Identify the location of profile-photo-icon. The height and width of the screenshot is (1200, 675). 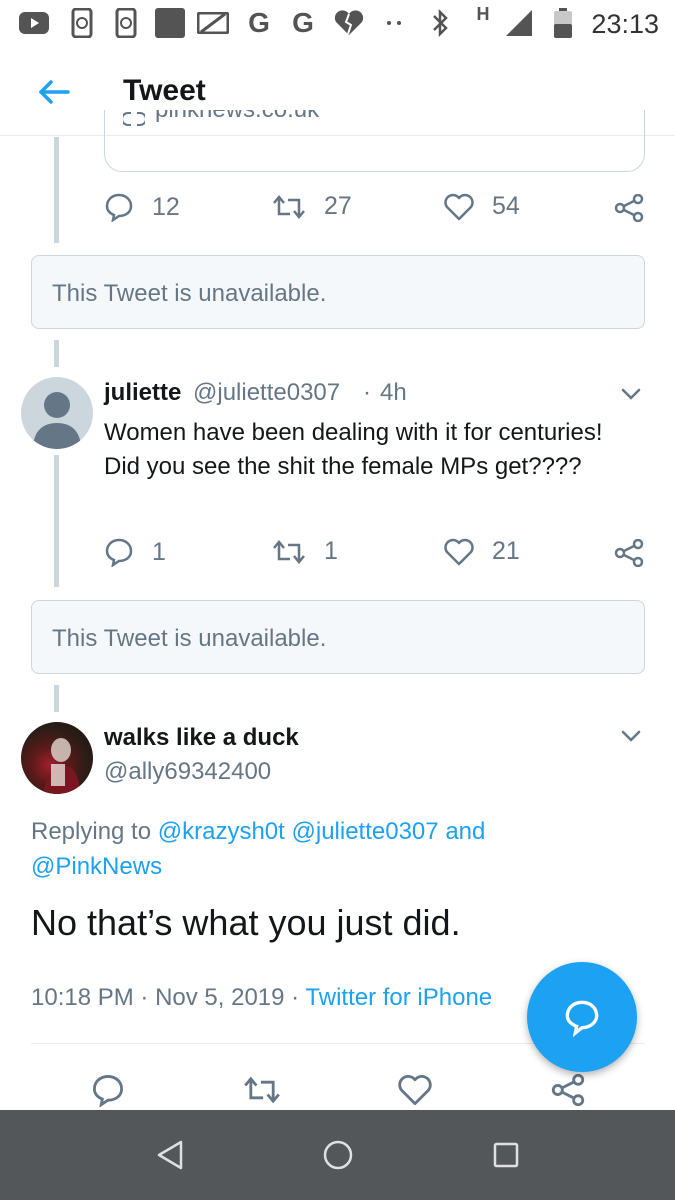
(62, 766).